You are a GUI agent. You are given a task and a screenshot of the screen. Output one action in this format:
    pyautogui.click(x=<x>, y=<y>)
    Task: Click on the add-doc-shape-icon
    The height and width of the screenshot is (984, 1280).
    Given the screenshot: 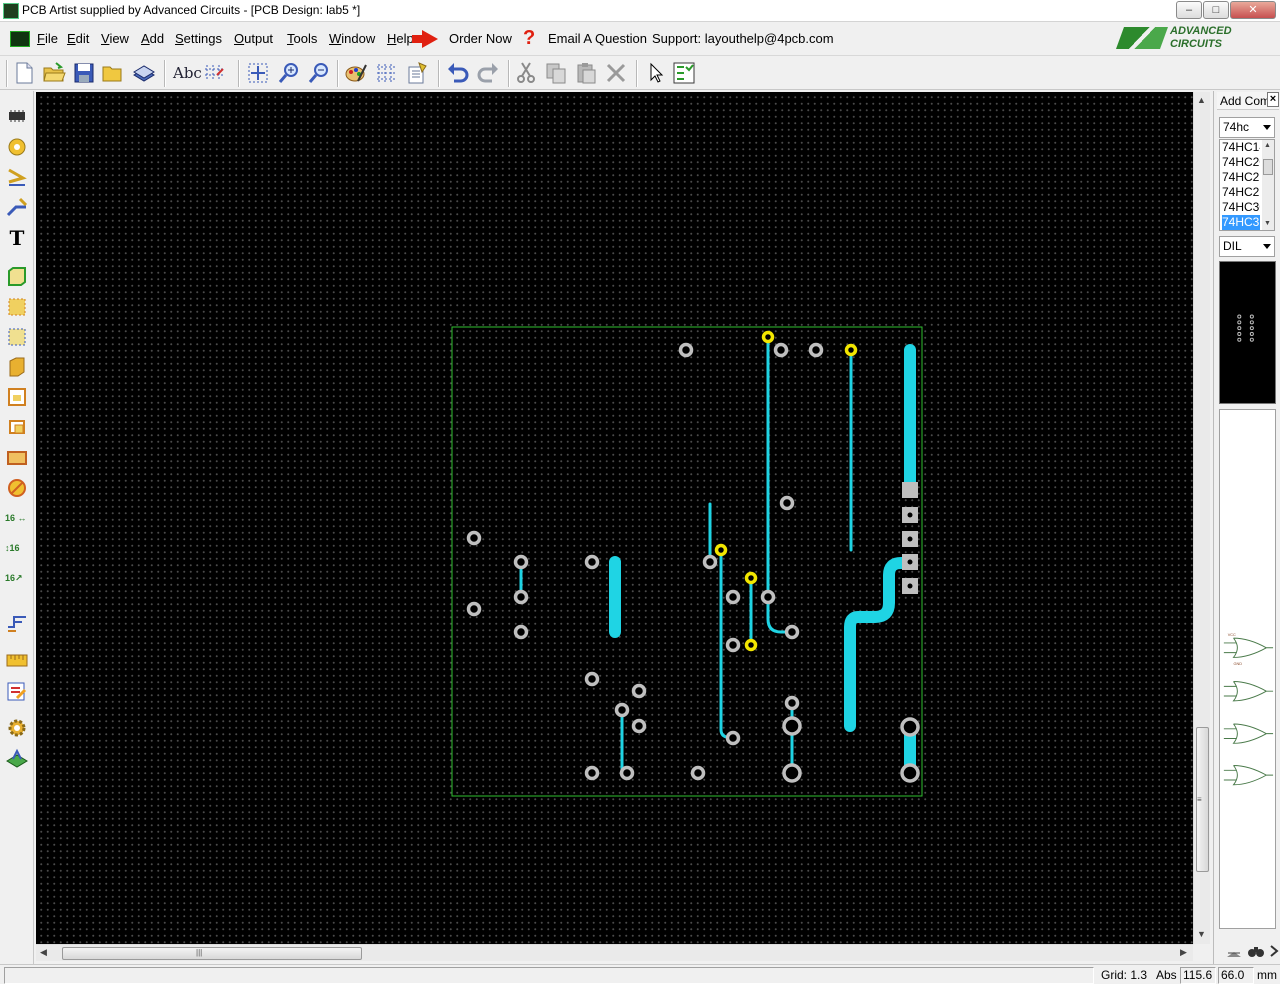 What is the action you would take?
    pyautogui.click(x=17, y=458)
    